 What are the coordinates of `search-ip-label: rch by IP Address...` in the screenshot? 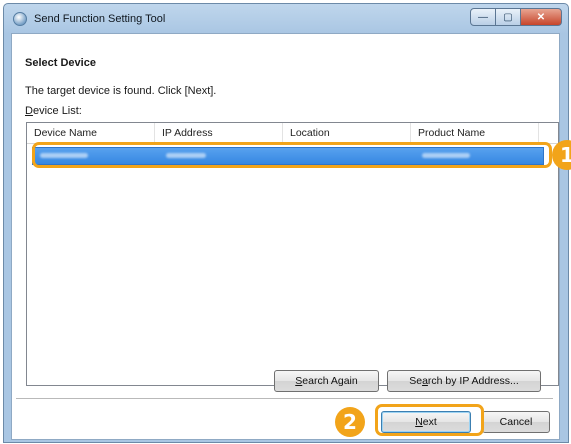 It's located at (473, 381).